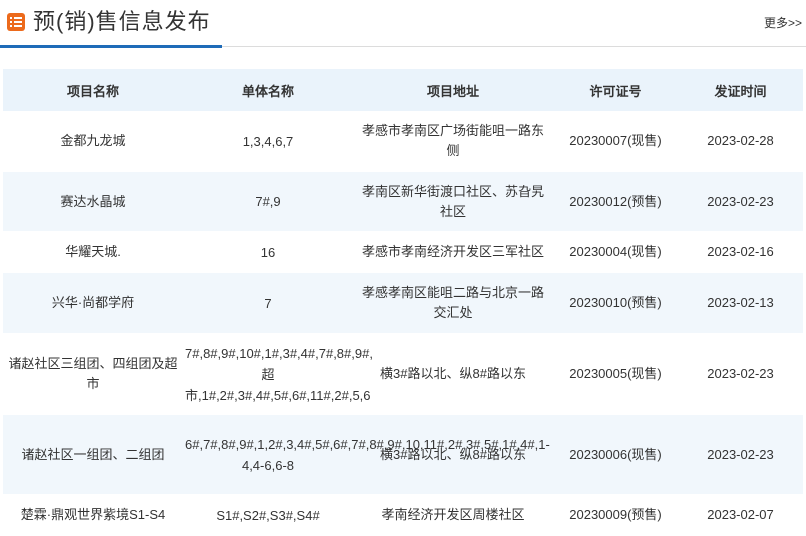 The image size is (806, 536). Describe the element at coordinates (453, 201) in the screenshot. I see `project-address: 孝南区新华街渡口社区、苏旮旯社区` at that location.